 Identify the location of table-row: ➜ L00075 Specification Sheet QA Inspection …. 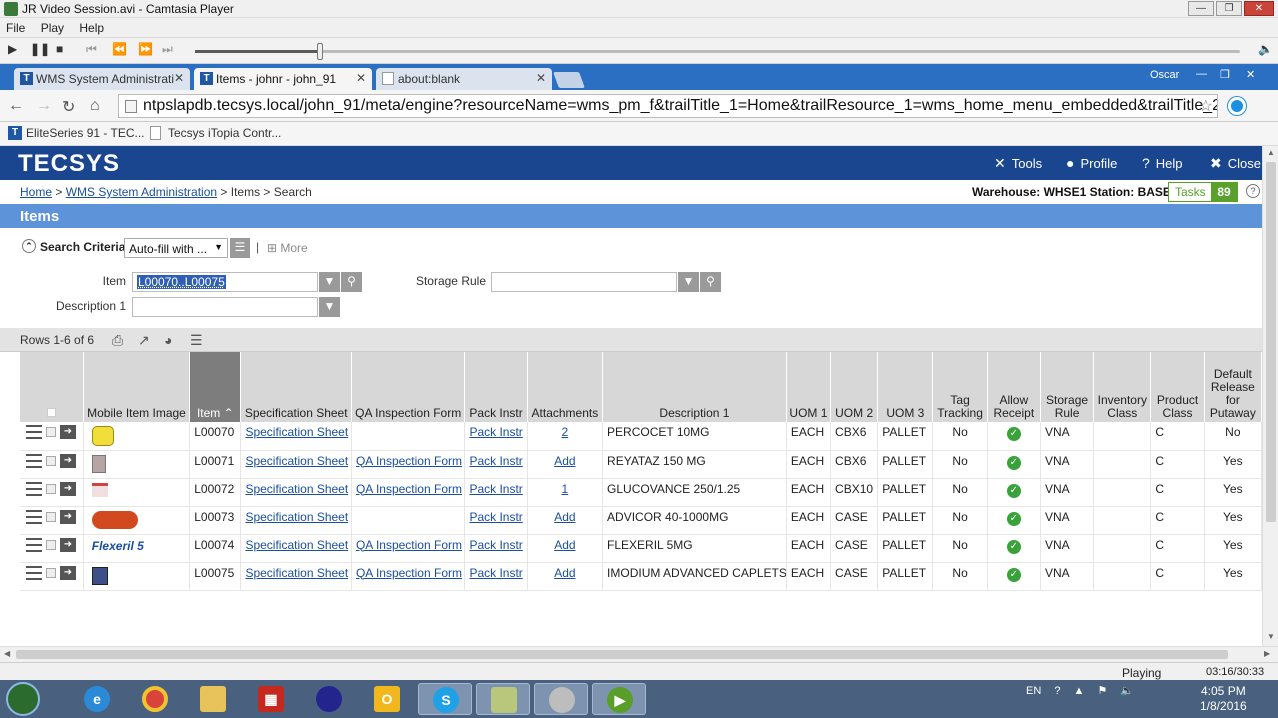
(641, 576).